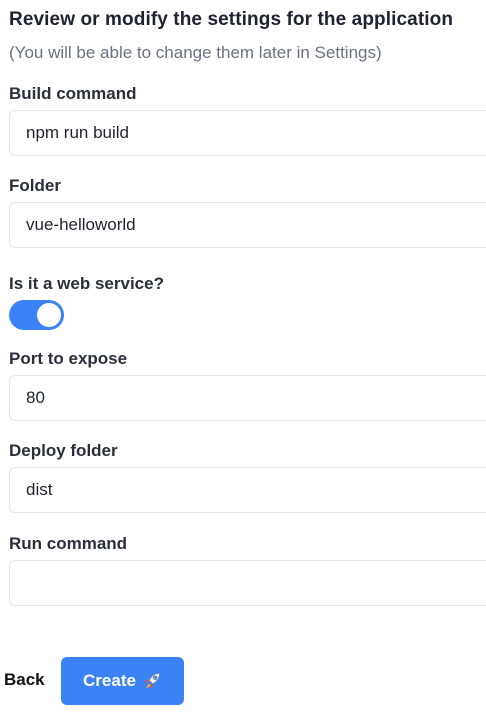 Image resolution: width=486 pixels, height=712 pixels. What do you see at coordinates (73, 93) in the screenshot?
I see `build-command-label: Build command` at bounding box center [73, 93].